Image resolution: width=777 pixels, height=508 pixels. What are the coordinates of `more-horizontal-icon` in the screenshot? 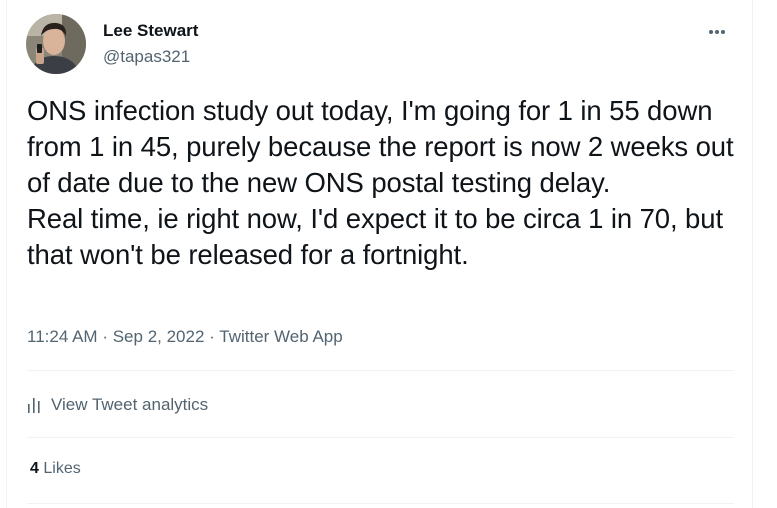 It's located at (717, 32).